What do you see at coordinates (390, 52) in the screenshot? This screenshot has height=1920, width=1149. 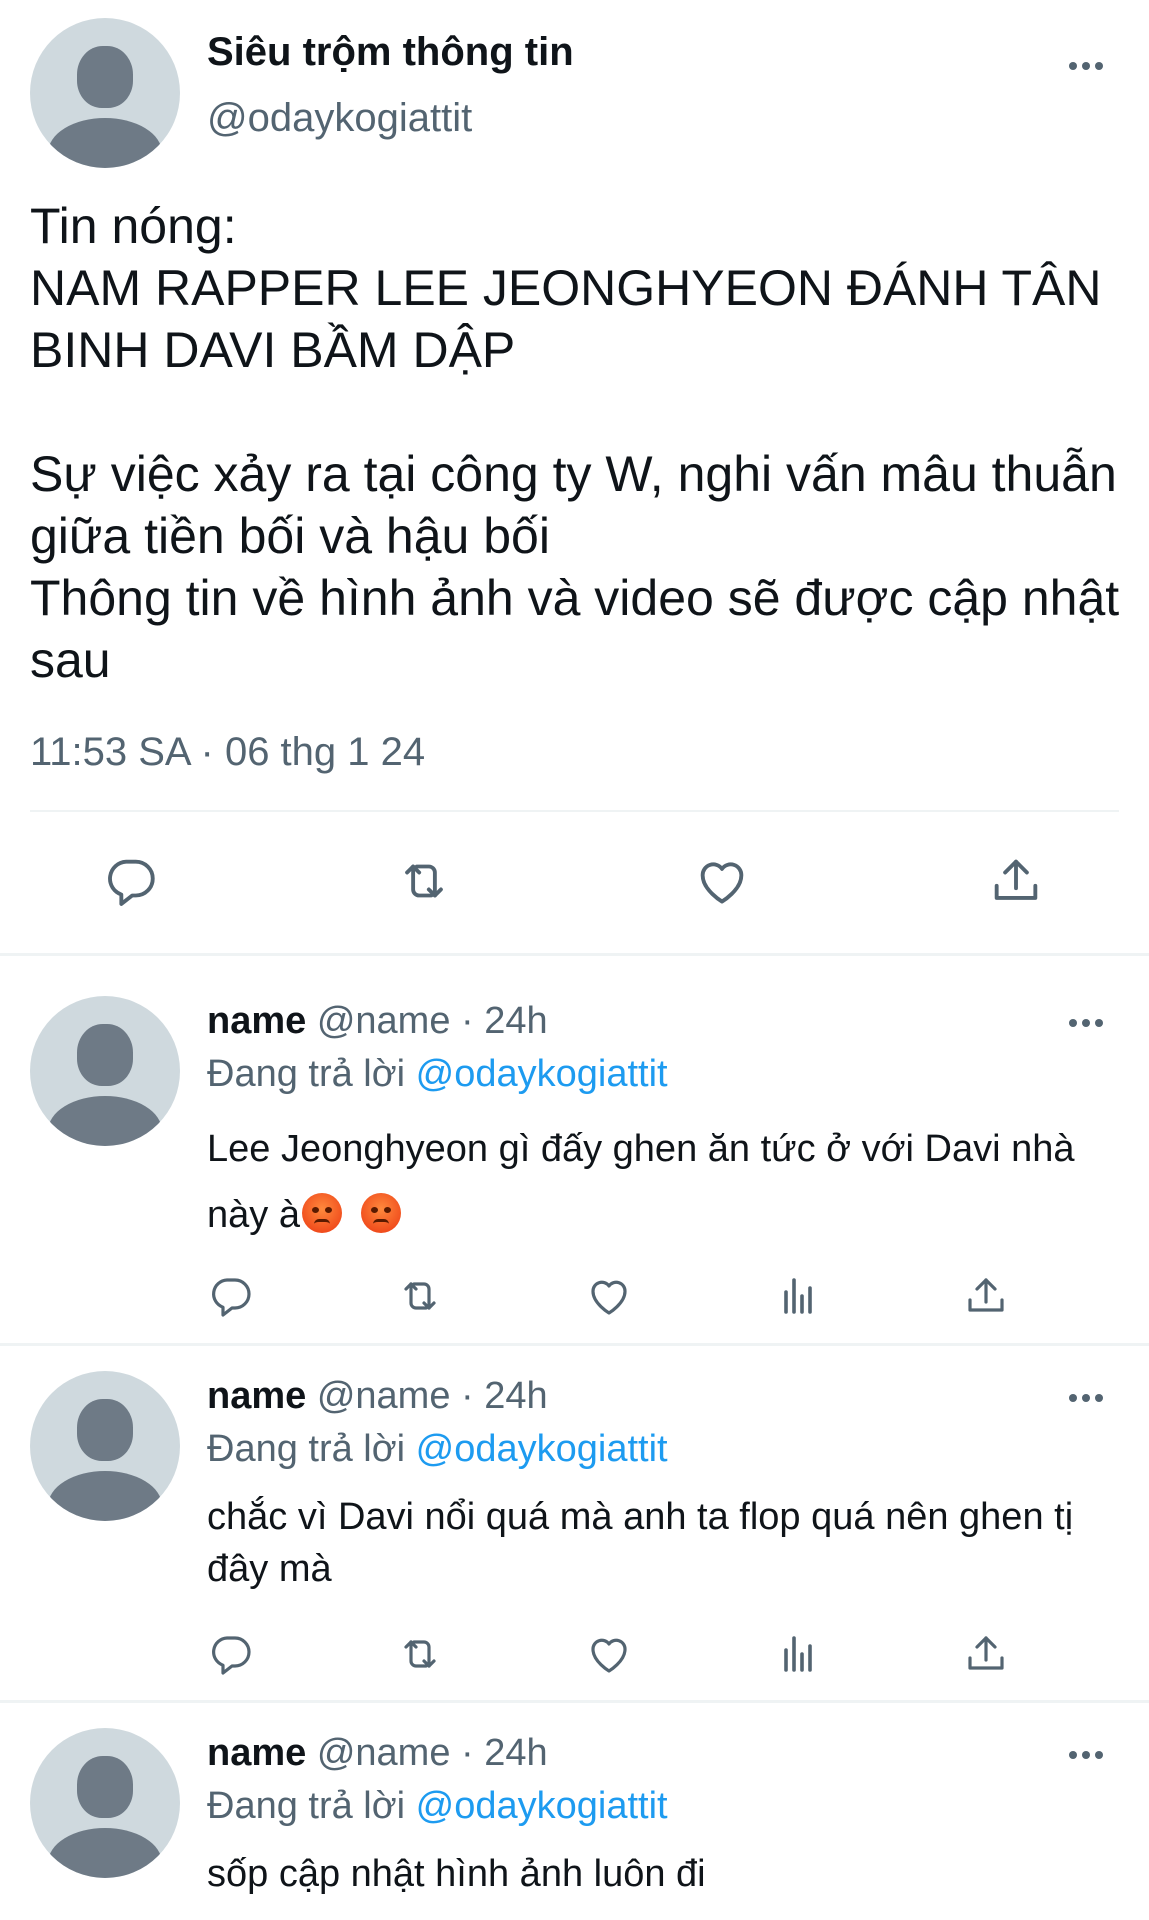 I see `display-name: Siêu trộm thông tin` at bounding box center [390, 52].